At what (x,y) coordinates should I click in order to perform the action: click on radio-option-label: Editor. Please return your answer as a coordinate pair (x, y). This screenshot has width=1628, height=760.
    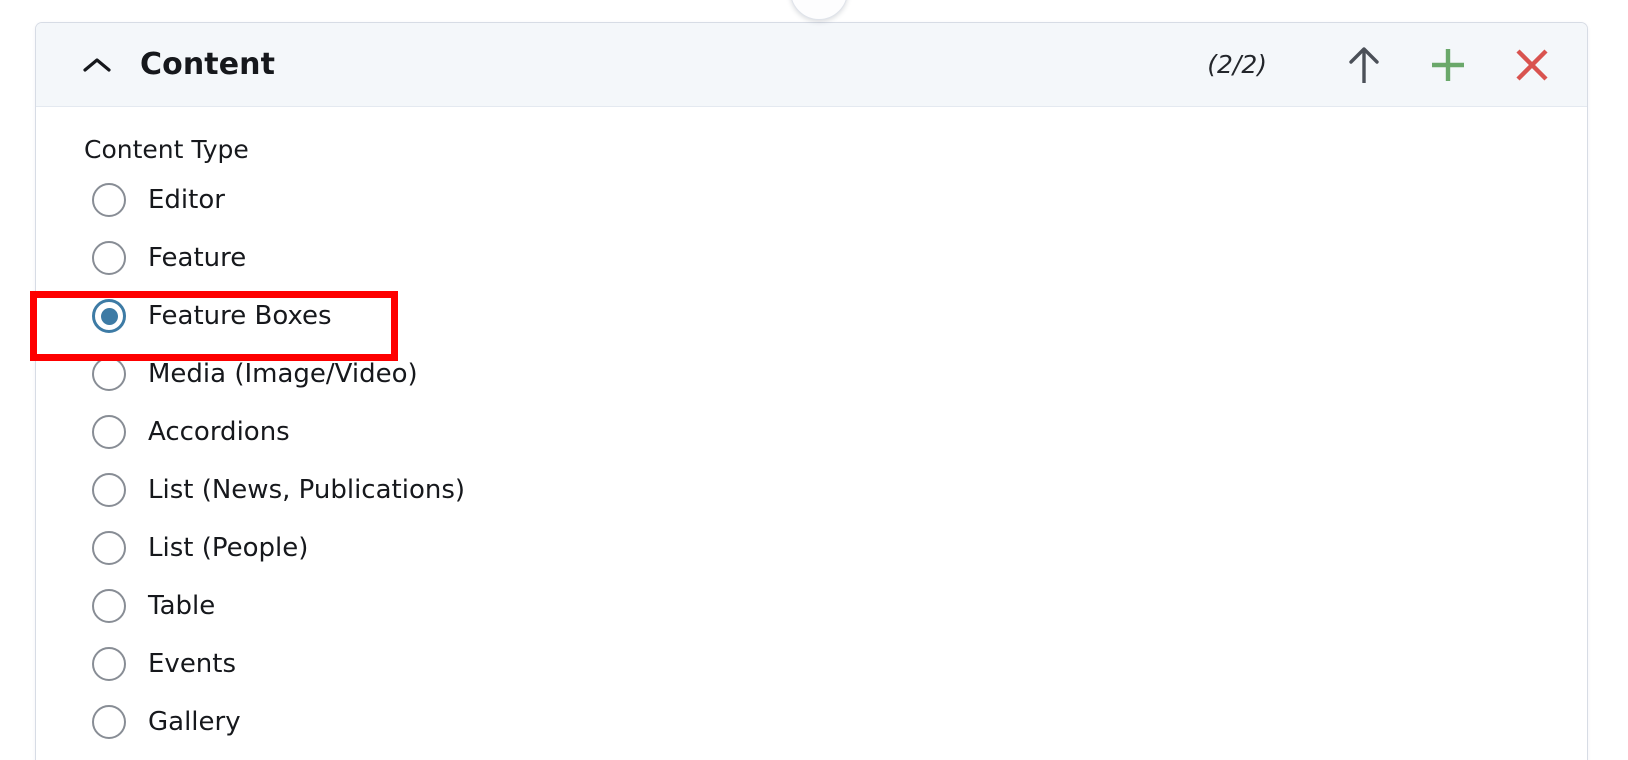
    Looking at the image, I should click on (186, 200).